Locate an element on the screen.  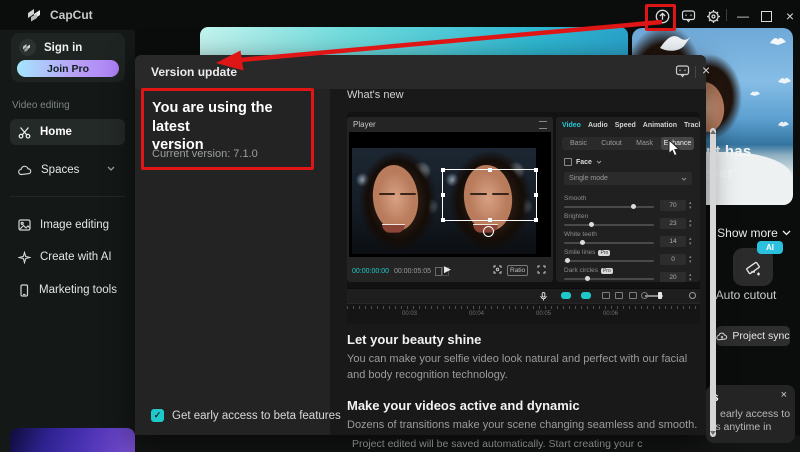
tab-animation: Animation is located at coordinates (660, 125).